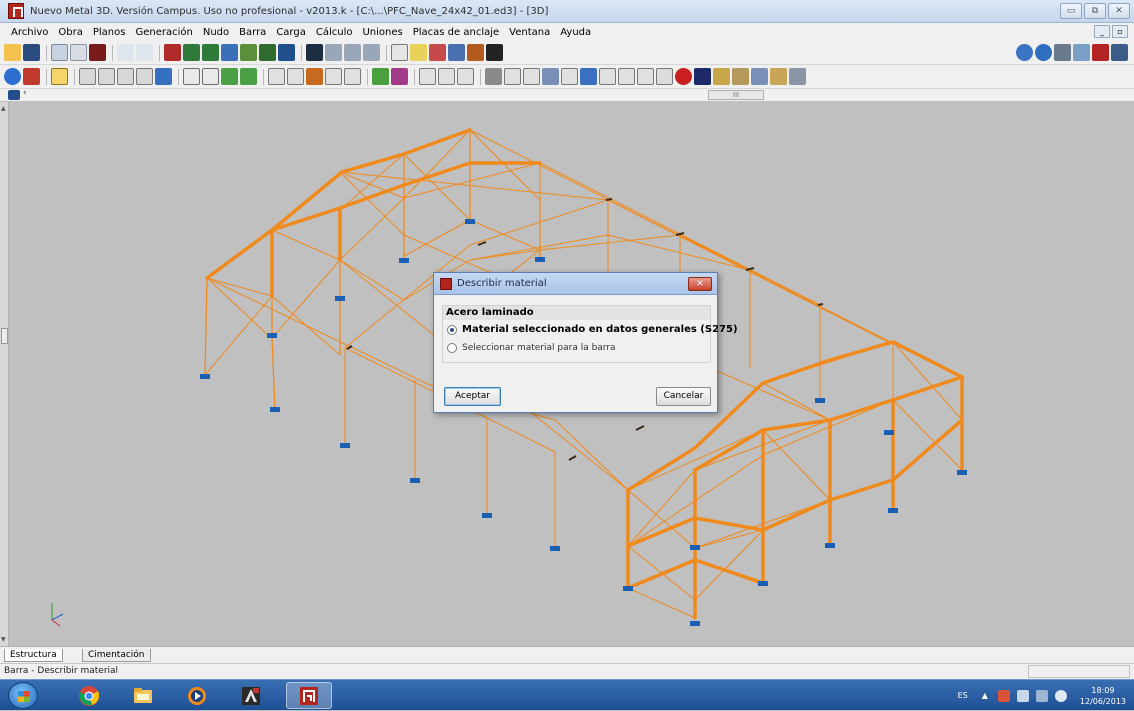  Describe the element at coordinates (163, 76) in the screenshot. I see `profile-icon` at that location.